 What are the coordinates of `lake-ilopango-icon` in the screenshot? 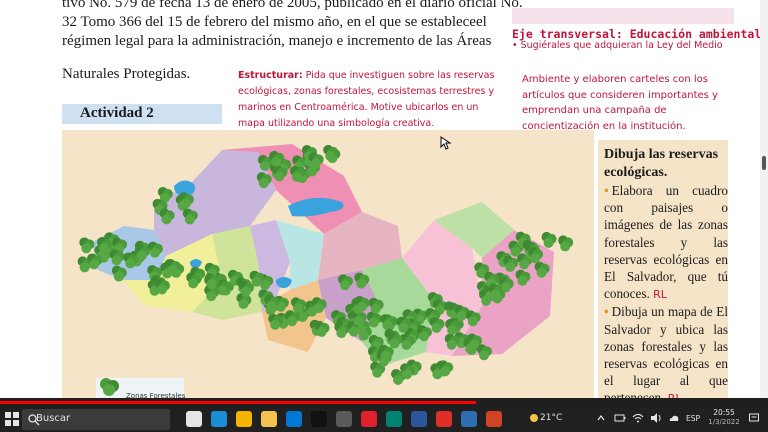 It's located at (284, 282).